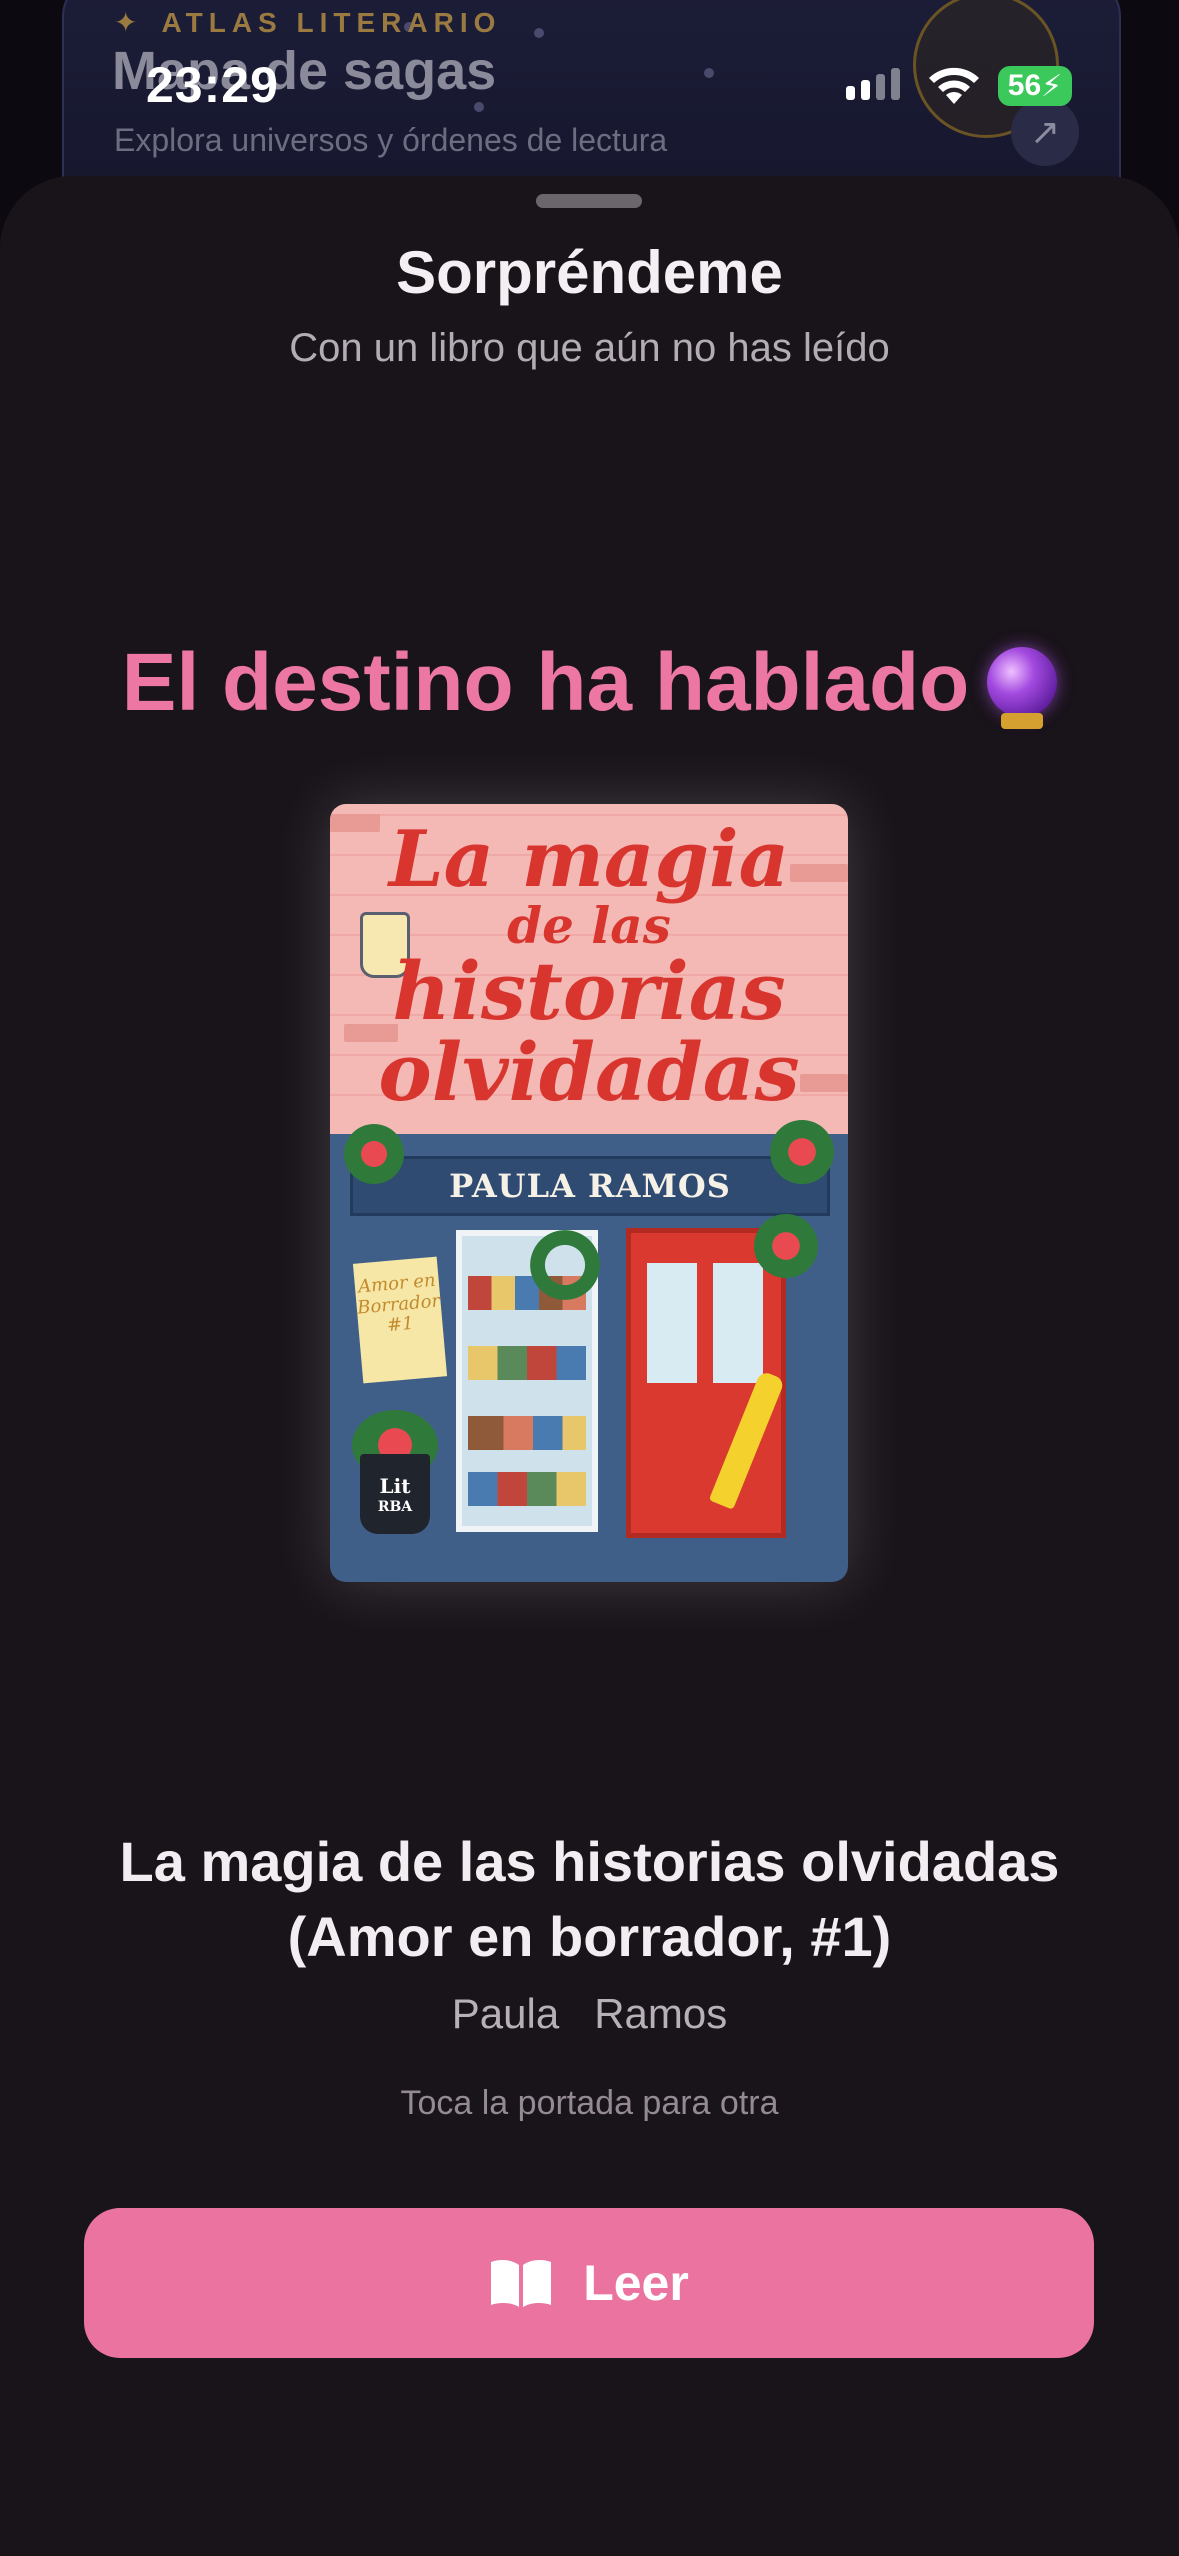 This screenshot has height=2556, width=1179. Describe the element at coordinates (395, 1486) in the screenshot. I see `publisher-top: Lit` at that location.